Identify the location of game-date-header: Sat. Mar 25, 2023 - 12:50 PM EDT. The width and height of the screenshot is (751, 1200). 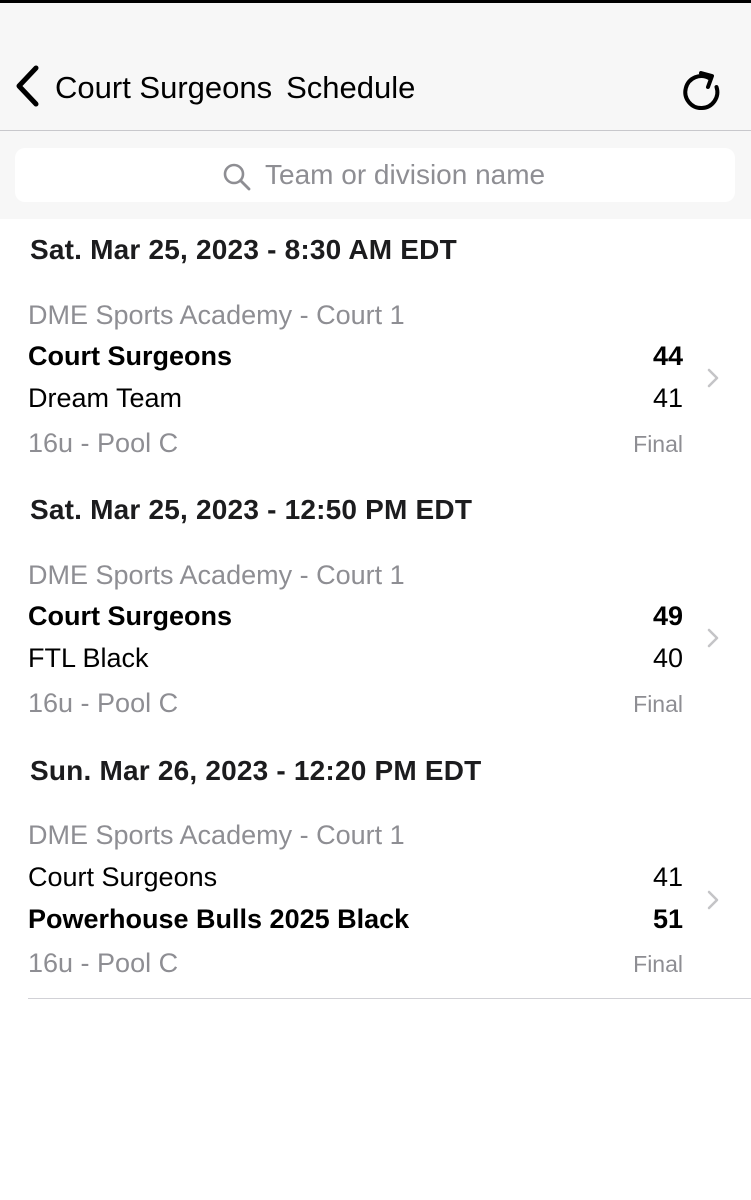
(251, 509).